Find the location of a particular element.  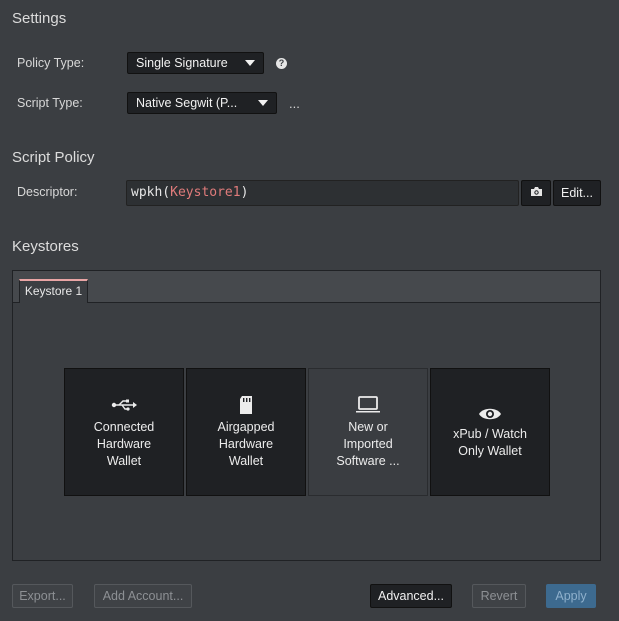

connected-hardware-wallet-label: Connected Hardware Wallet is located at coordinates (124, 443).